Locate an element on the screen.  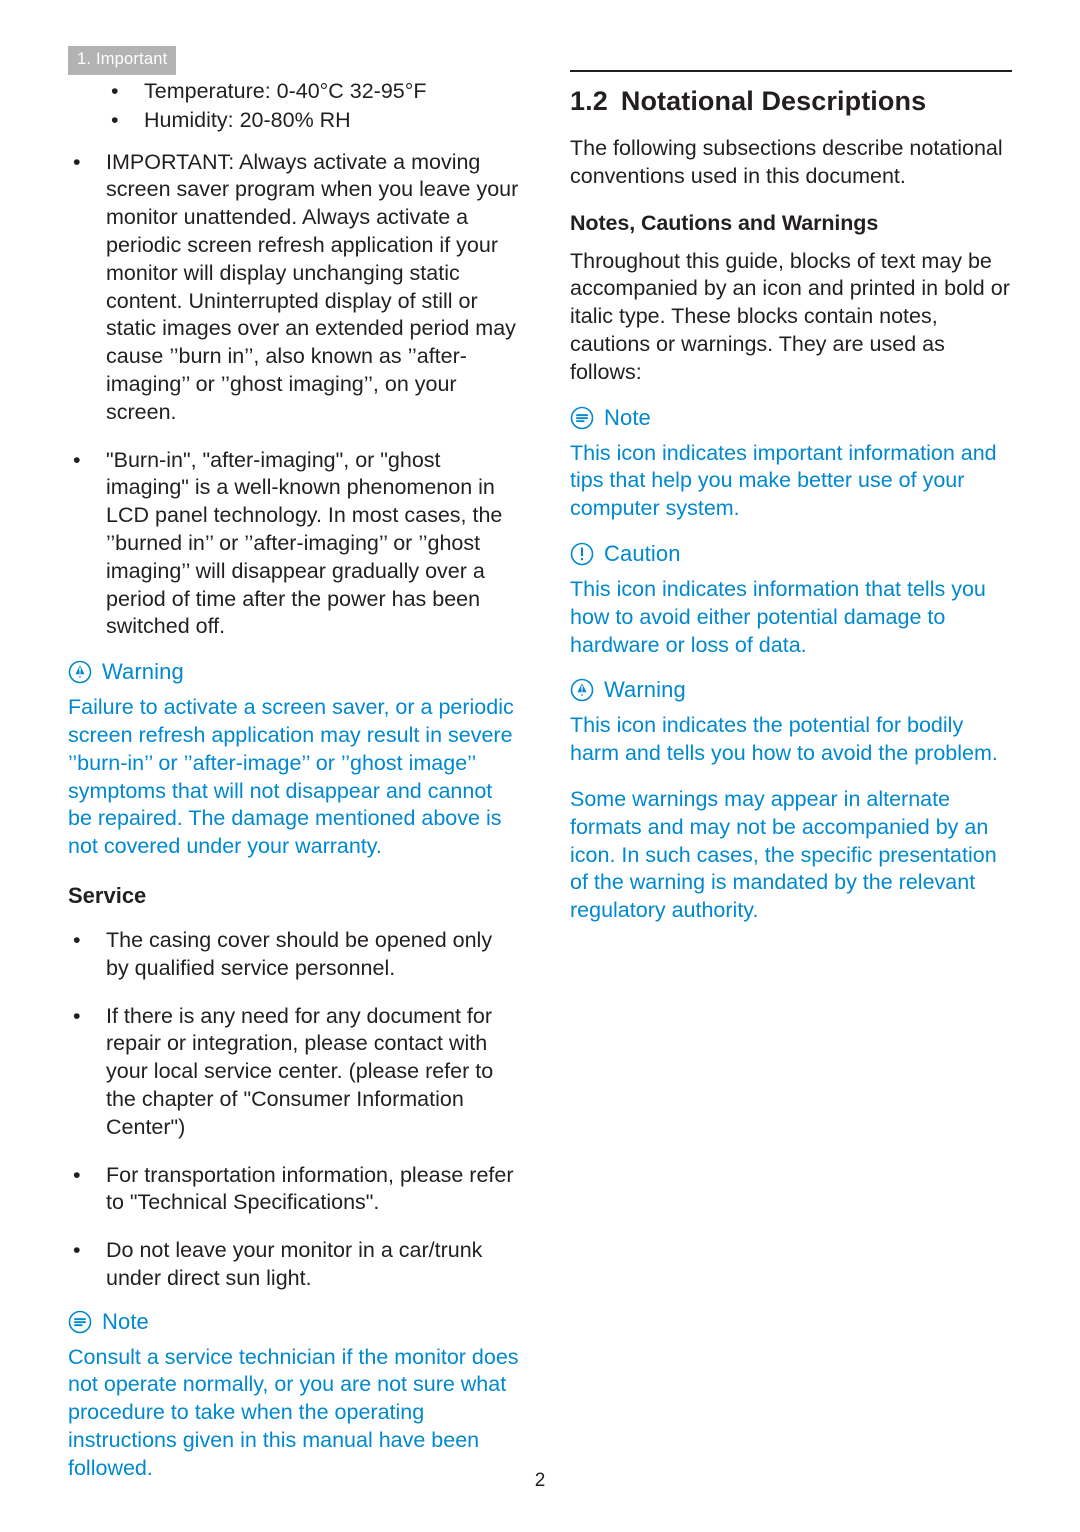
list-item: • Temperature: 0-40°C 32-95°F is located at coordinates (294, 92).